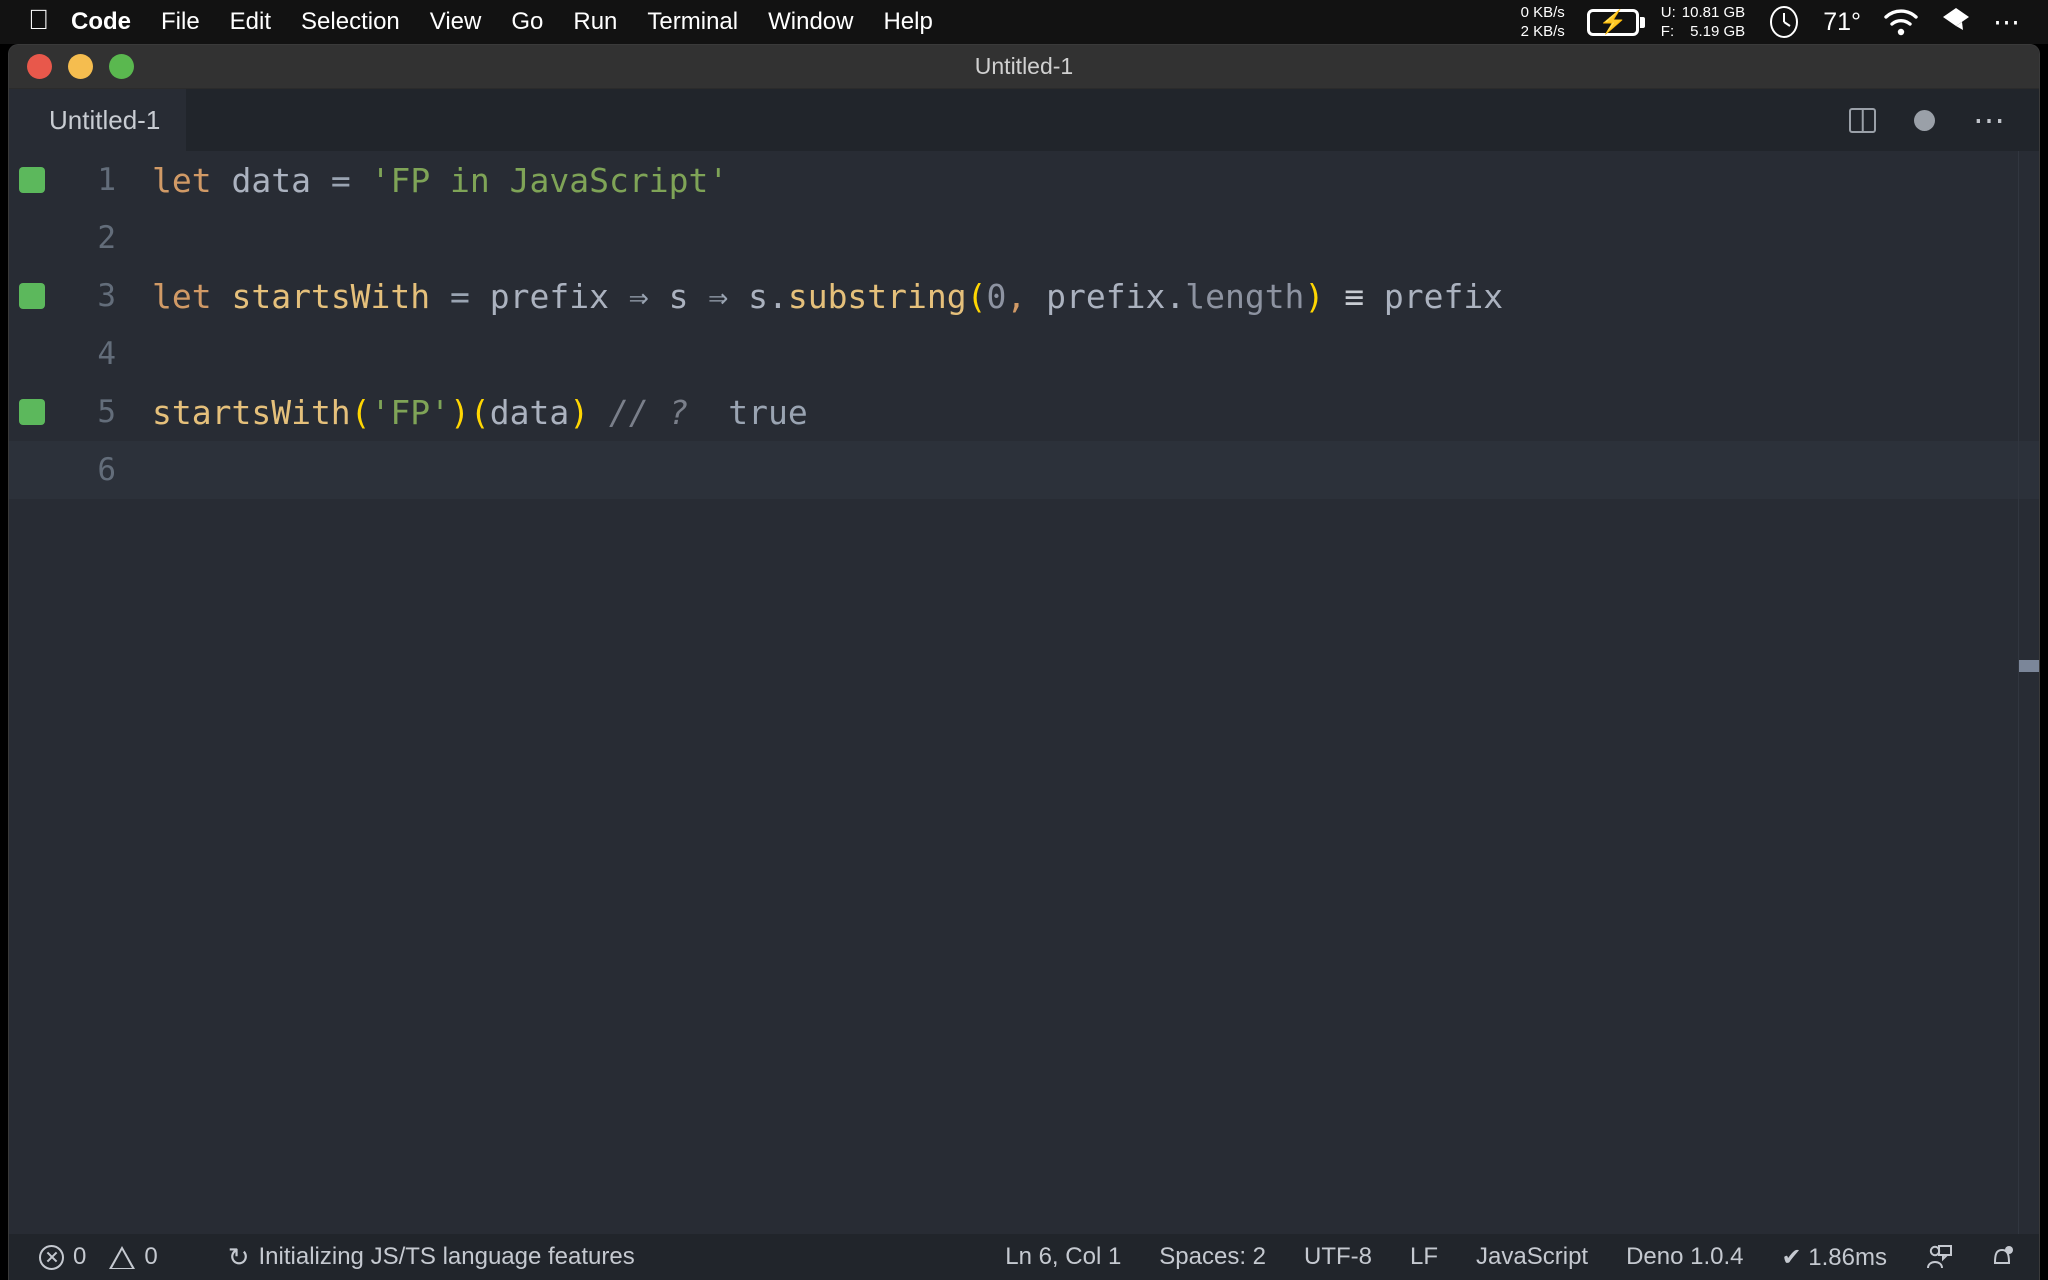  I want to click on deno-version: Deno 1.0.4, so click(1684, 1257).